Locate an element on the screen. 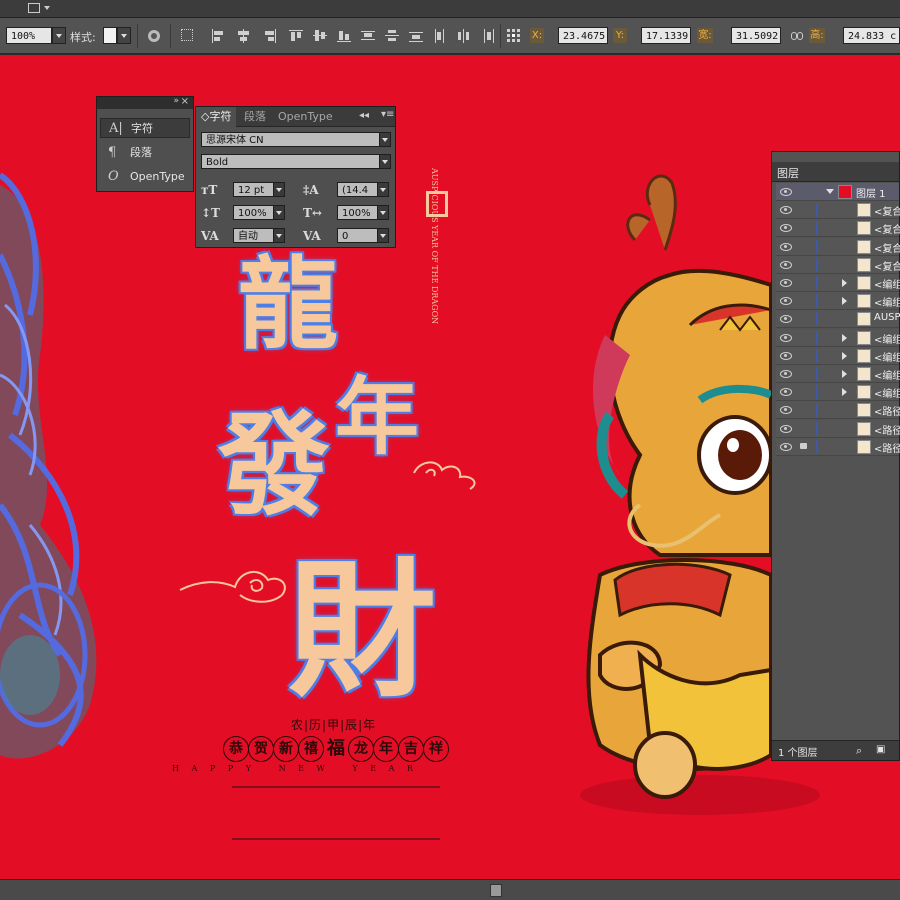 The width and height of the screenshot is (900, 900). link-proportions-icon is located at coordinates (797, 36).